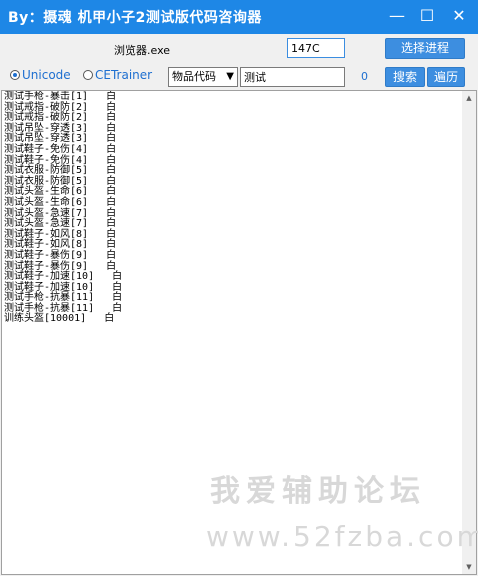 The height and width of the screenshot is (576, 478). What do you see at coordinates (342, 536) in the screenshot?
I see `watermark-url: www.52fzba.com` at bounding box center [342, 536].